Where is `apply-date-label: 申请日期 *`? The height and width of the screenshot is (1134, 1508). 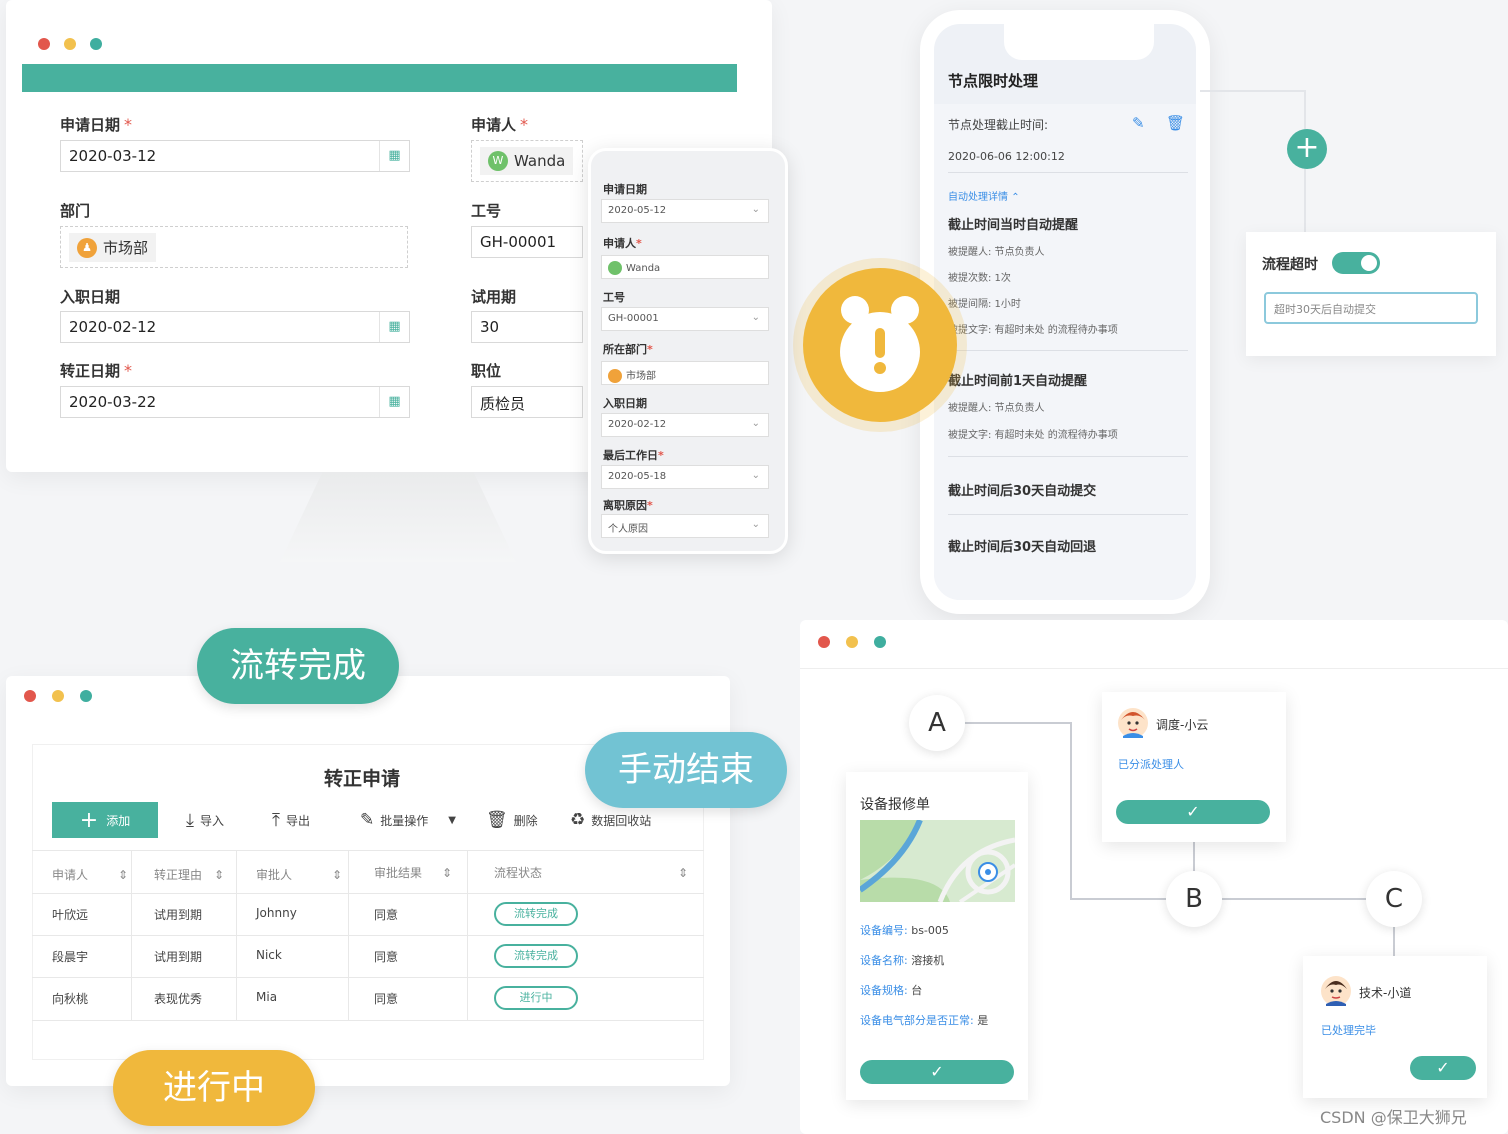
apply-date-label: 申请日期 * is located at coordinates (96, 124).